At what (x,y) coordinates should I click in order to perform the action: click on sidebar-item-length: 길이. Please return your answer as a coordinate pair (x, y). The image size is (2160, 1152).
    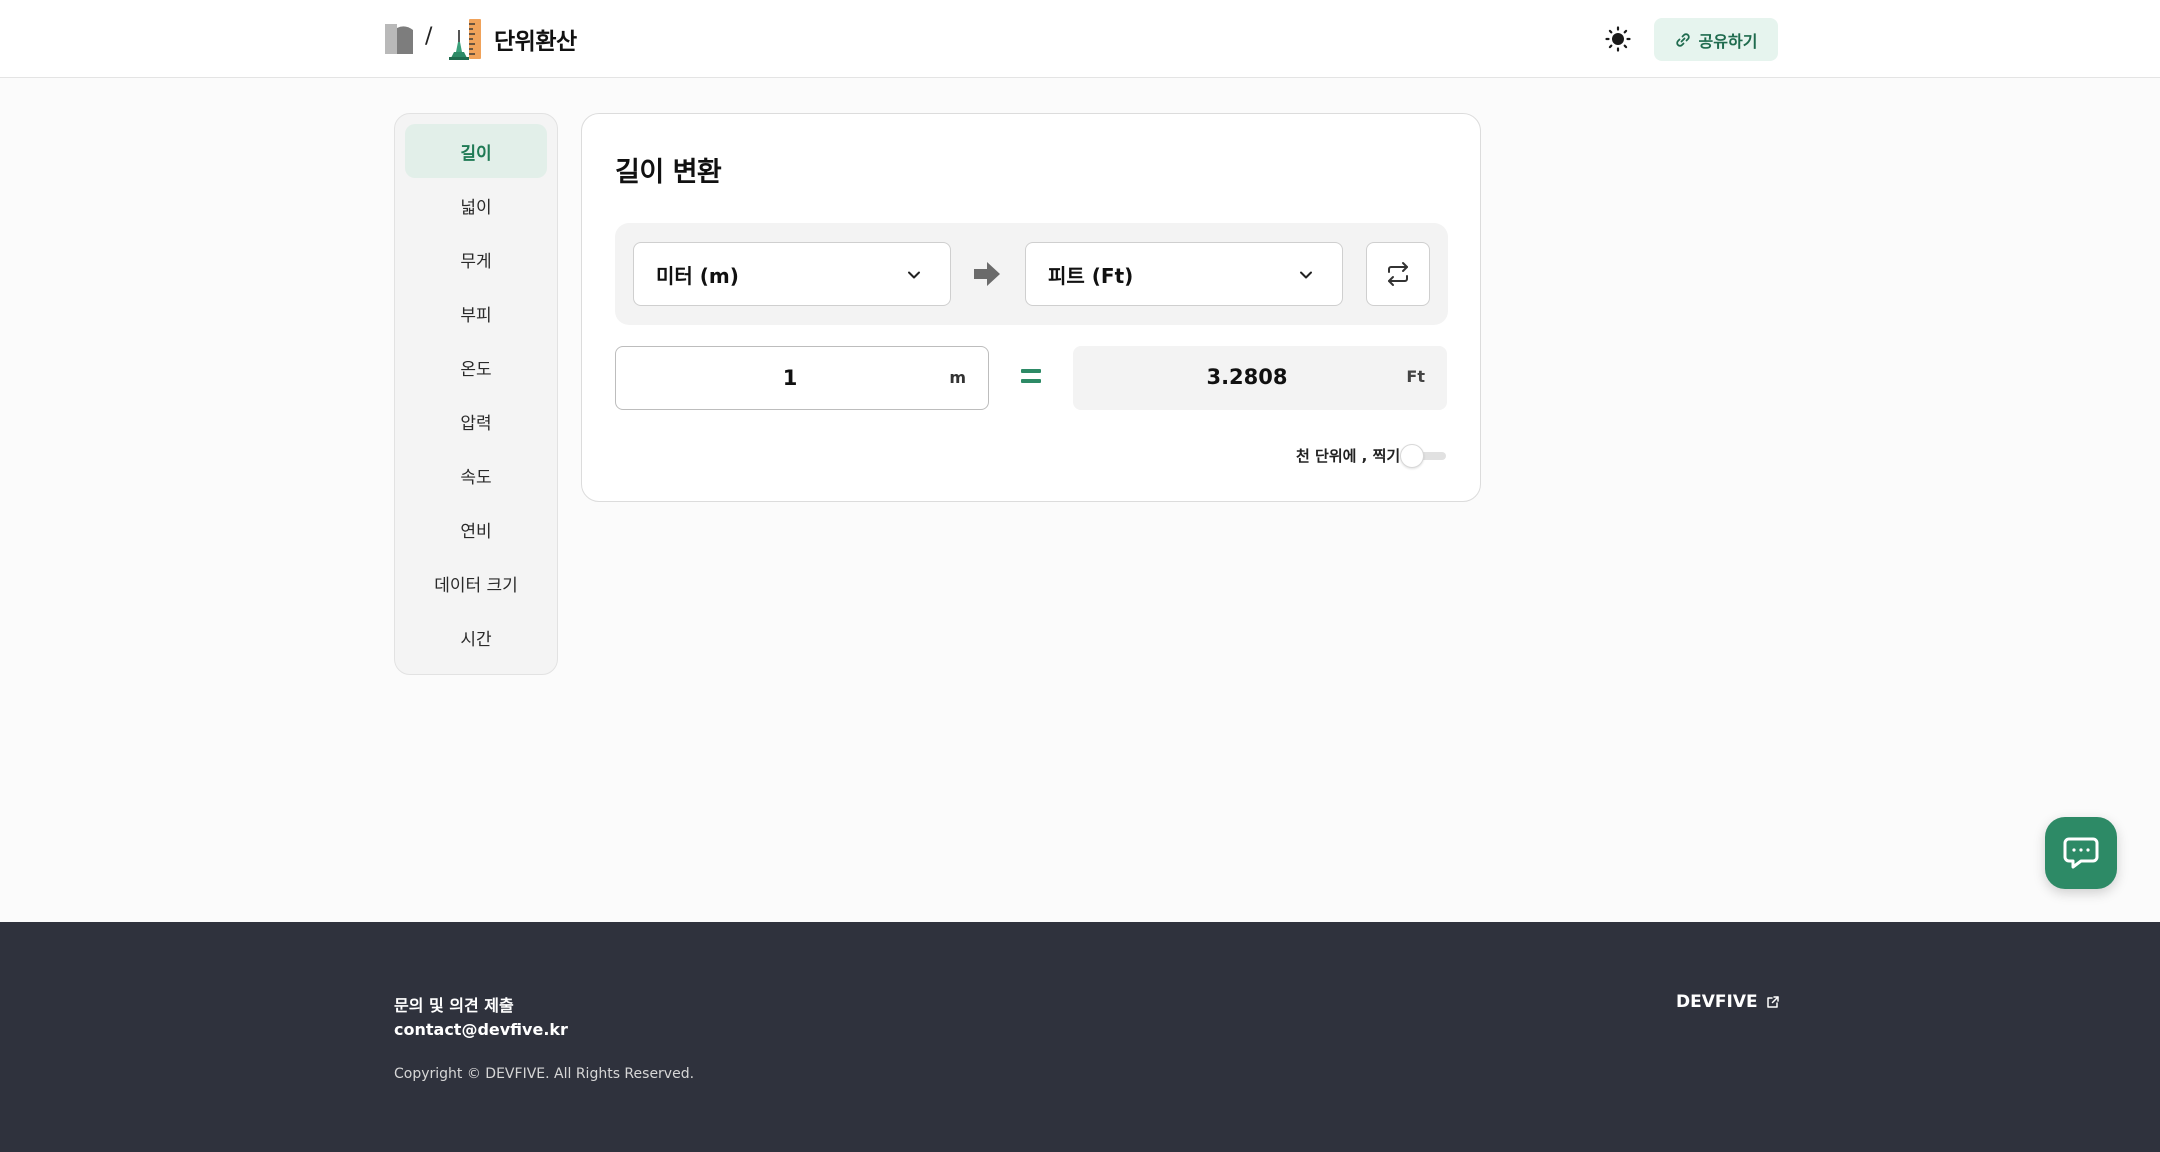
    Looking at the image, I should click on (476, 151).